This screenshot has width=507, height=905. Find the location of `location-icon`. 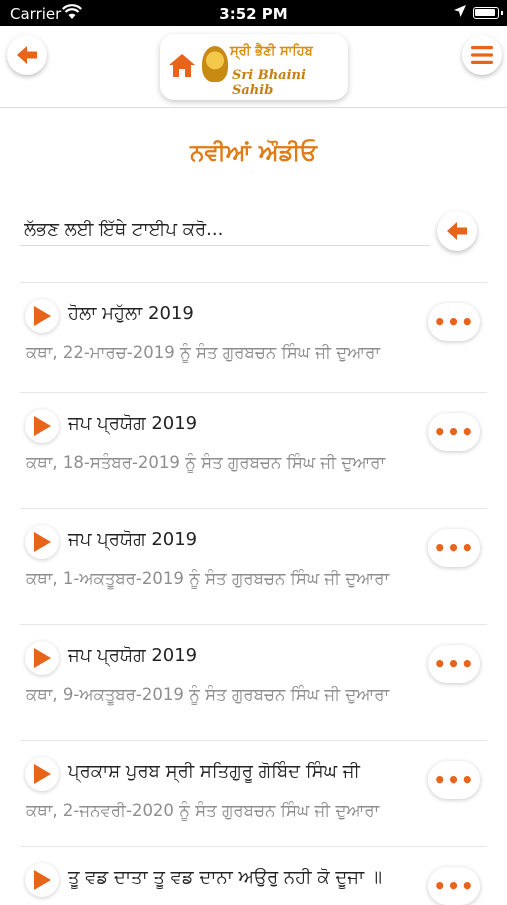

location-icon is located at coordinates (460, 13).